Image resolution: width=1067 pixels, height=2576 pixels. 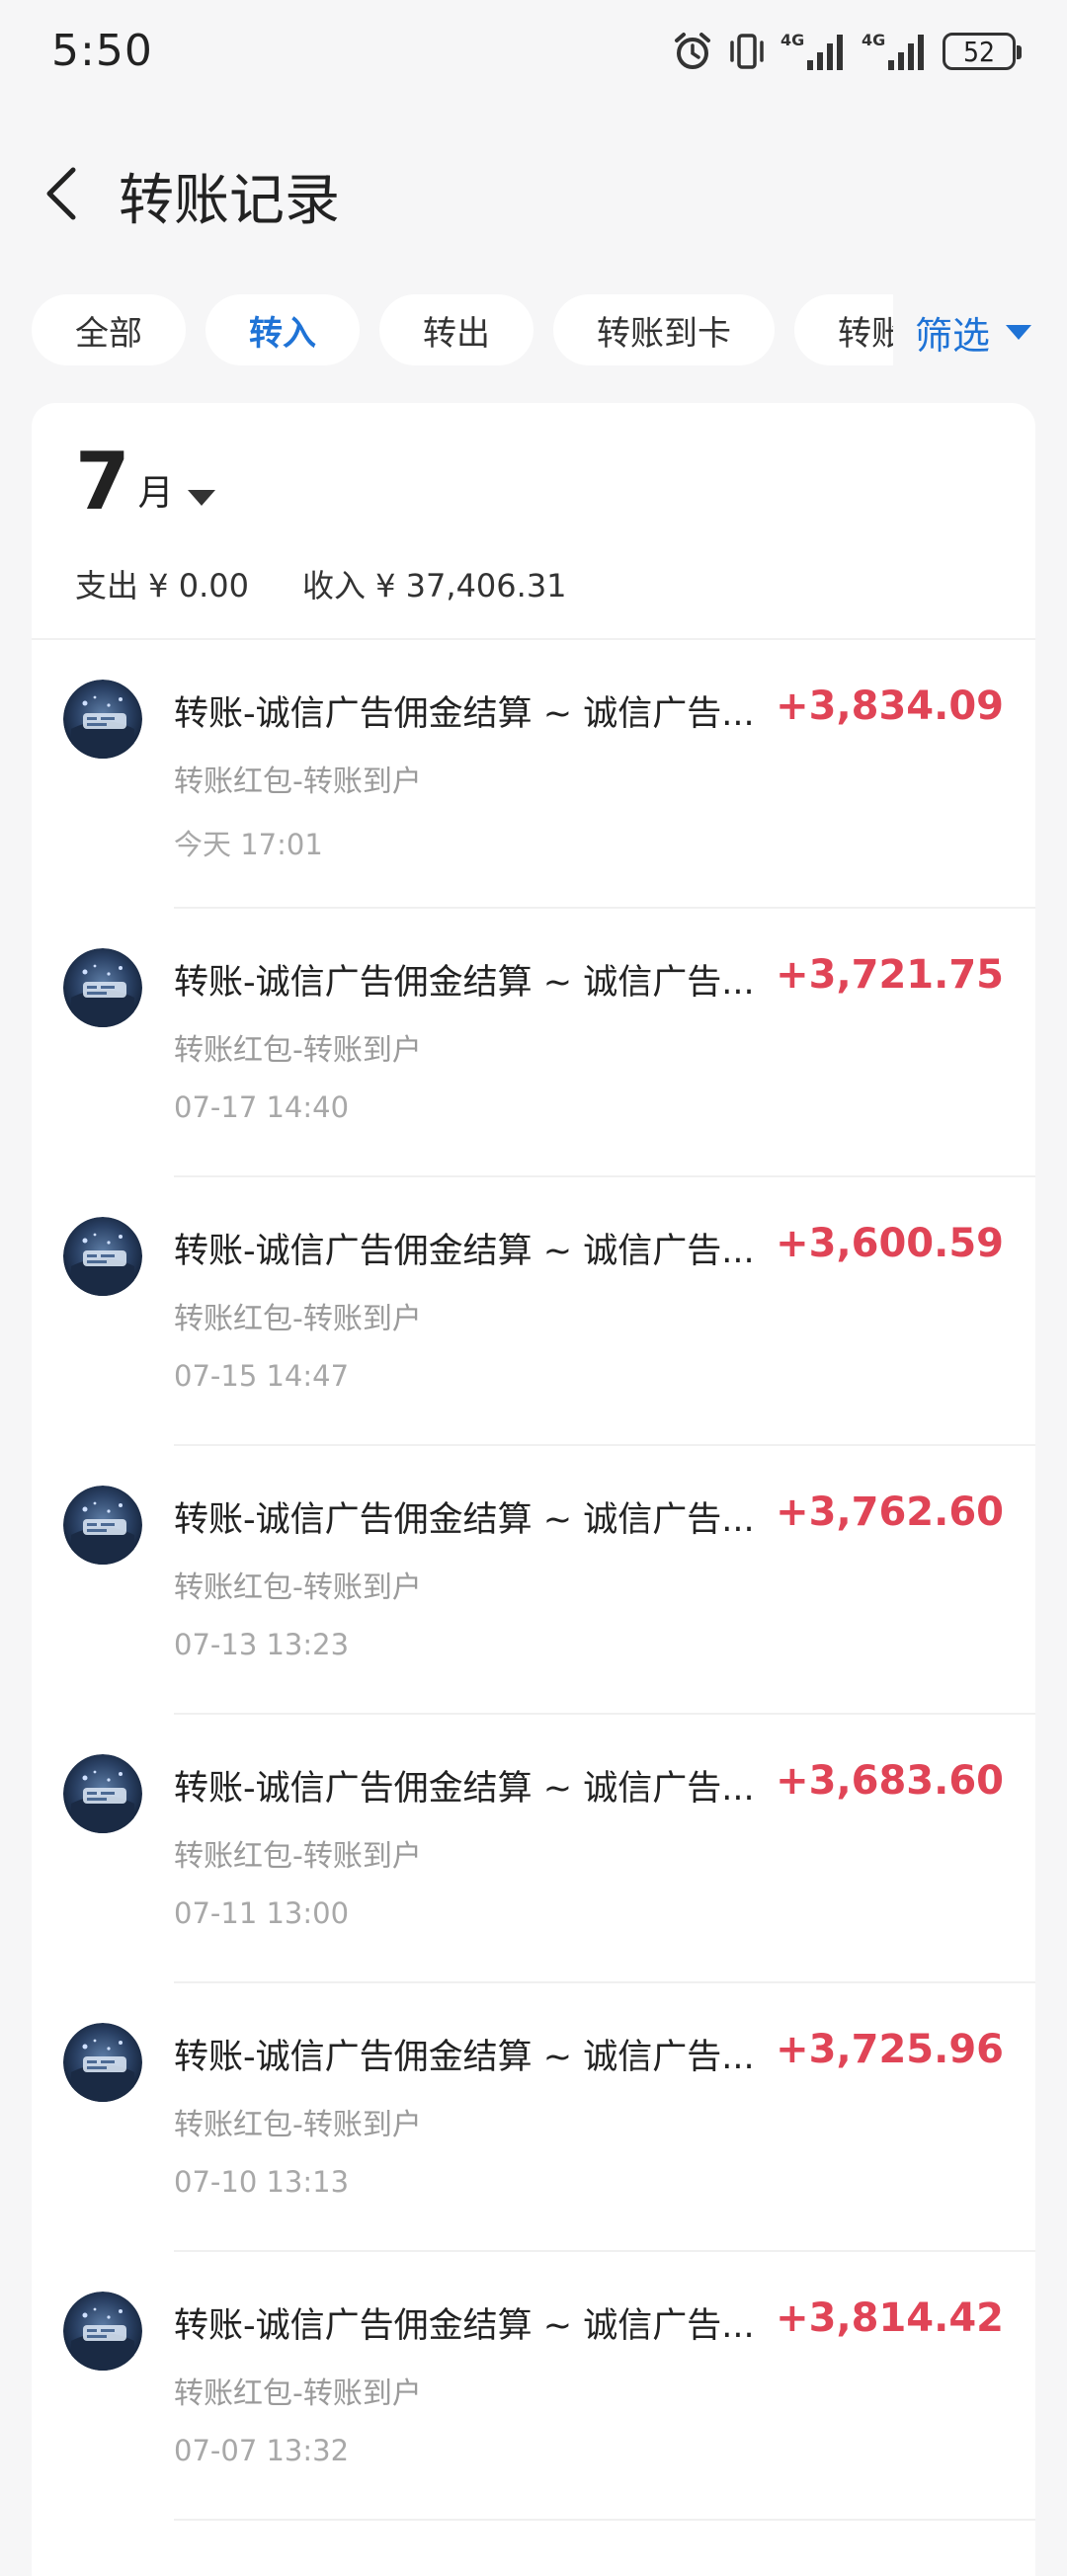 What do you see at coordinates (109, 329) in the screenshot?
I see `tab-all: 全部` at bounding box center [109, 329].